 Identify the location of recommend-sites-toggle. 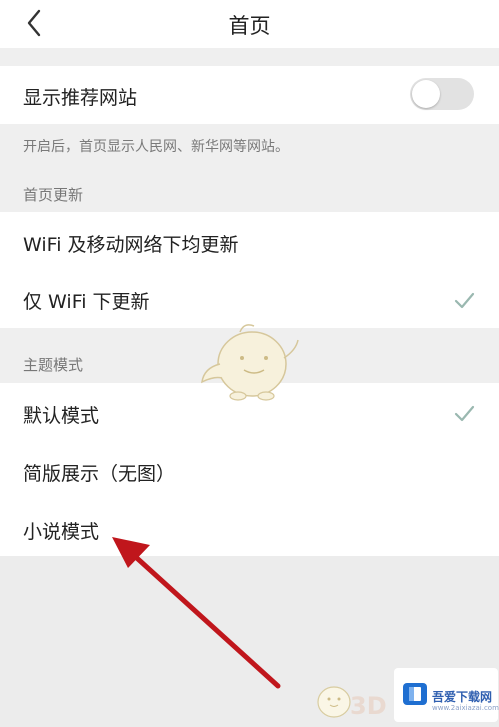
(442, 94).